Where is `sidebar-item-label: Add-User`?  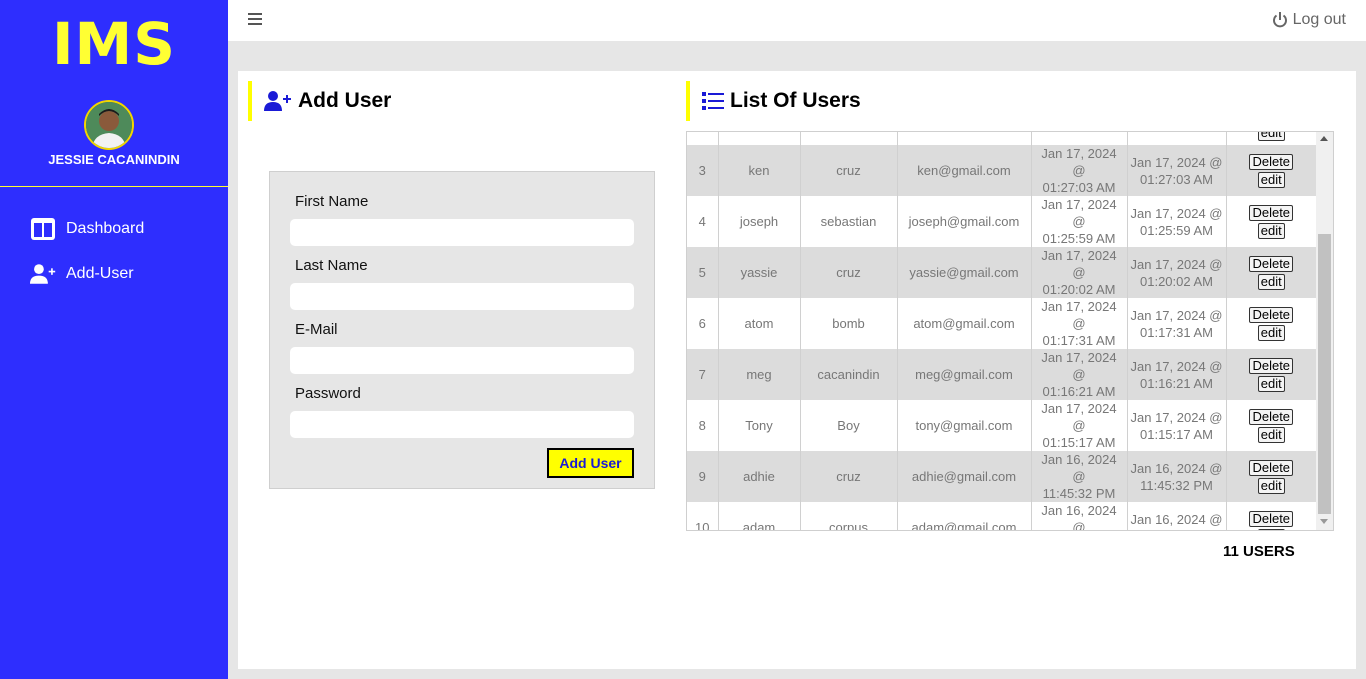
sidebar-item-label: Add-User is located at coordinates (100, 273).